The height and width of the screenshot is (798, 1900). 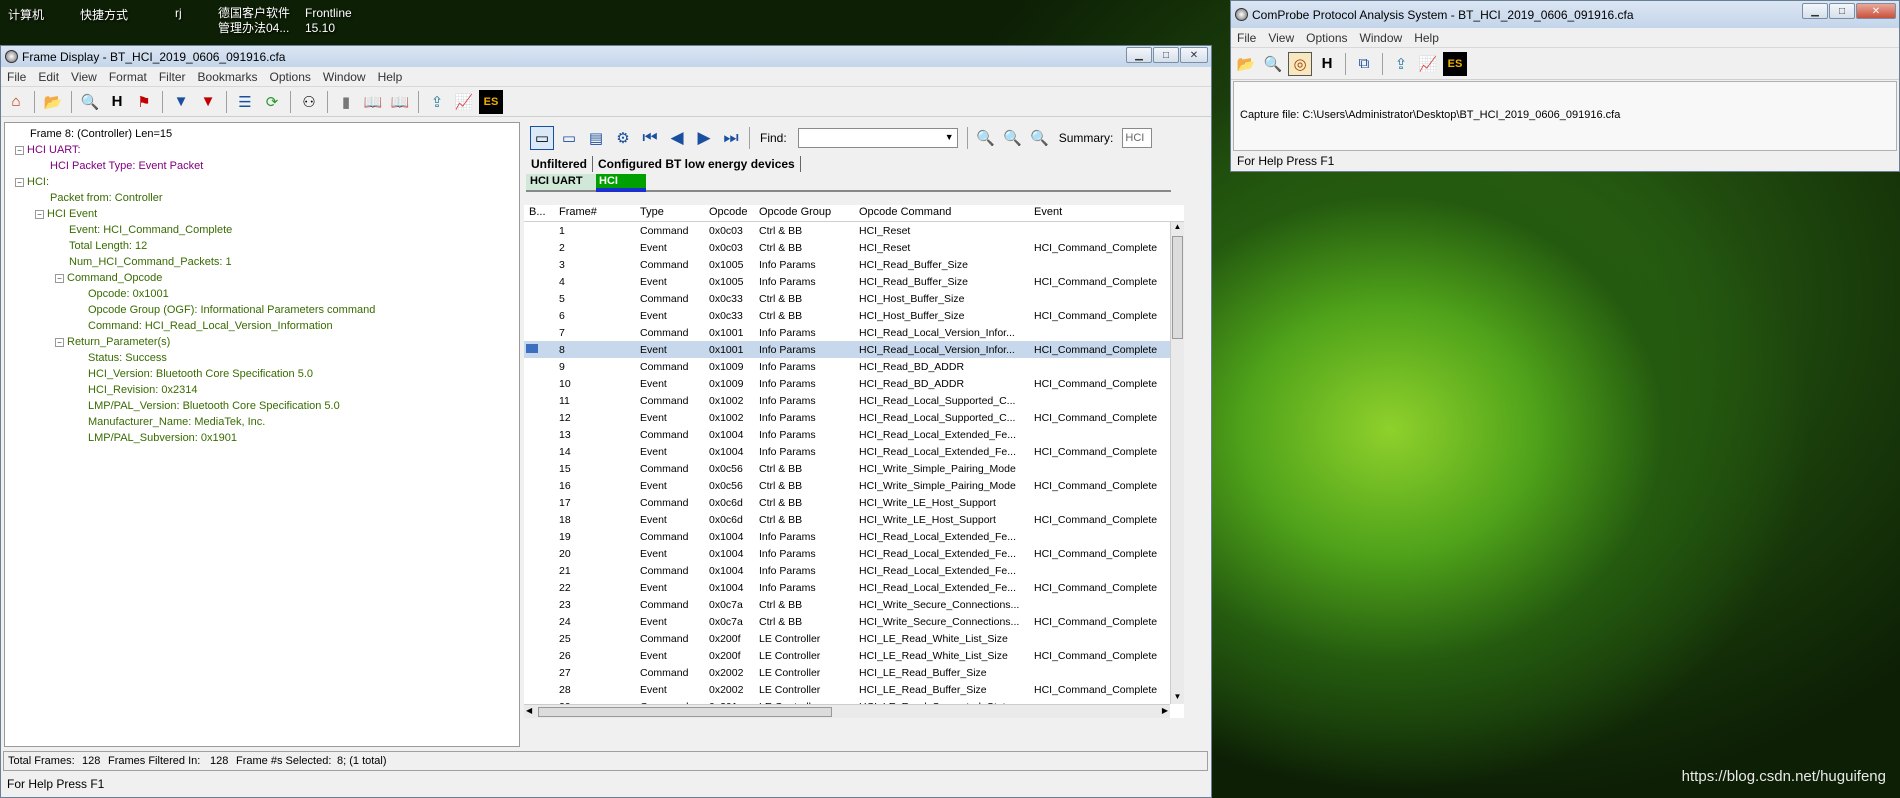 I want to click on tree-node: − HCI:, so click(x=32, y=182).